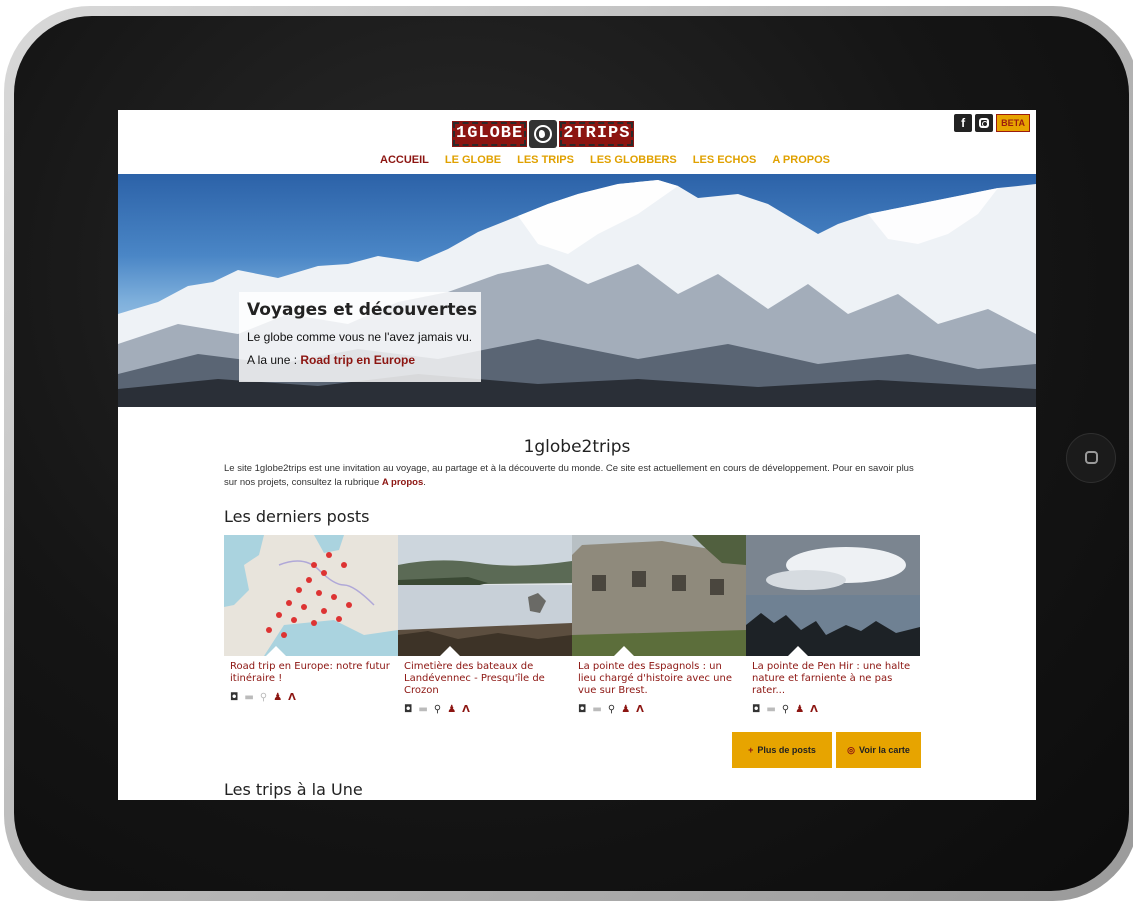 The width and height of the screenshot is (1133, 901). I want to click on instagram-icon, so click(984, 123).